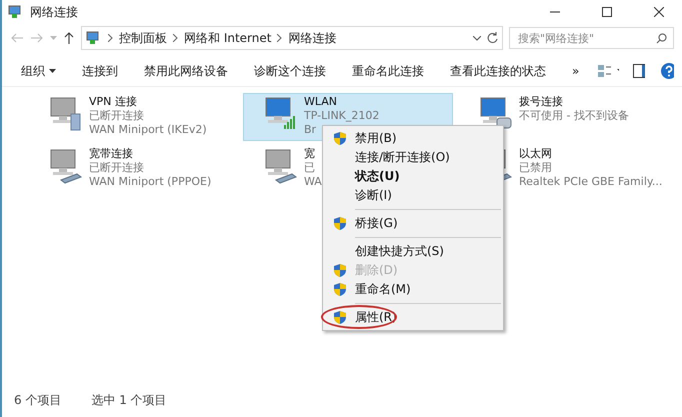 This screenshot has width=682, height=417. Describe the element at coordinates (321, 102) in the screenshot. I see `connection-name: WLAN` at that location.